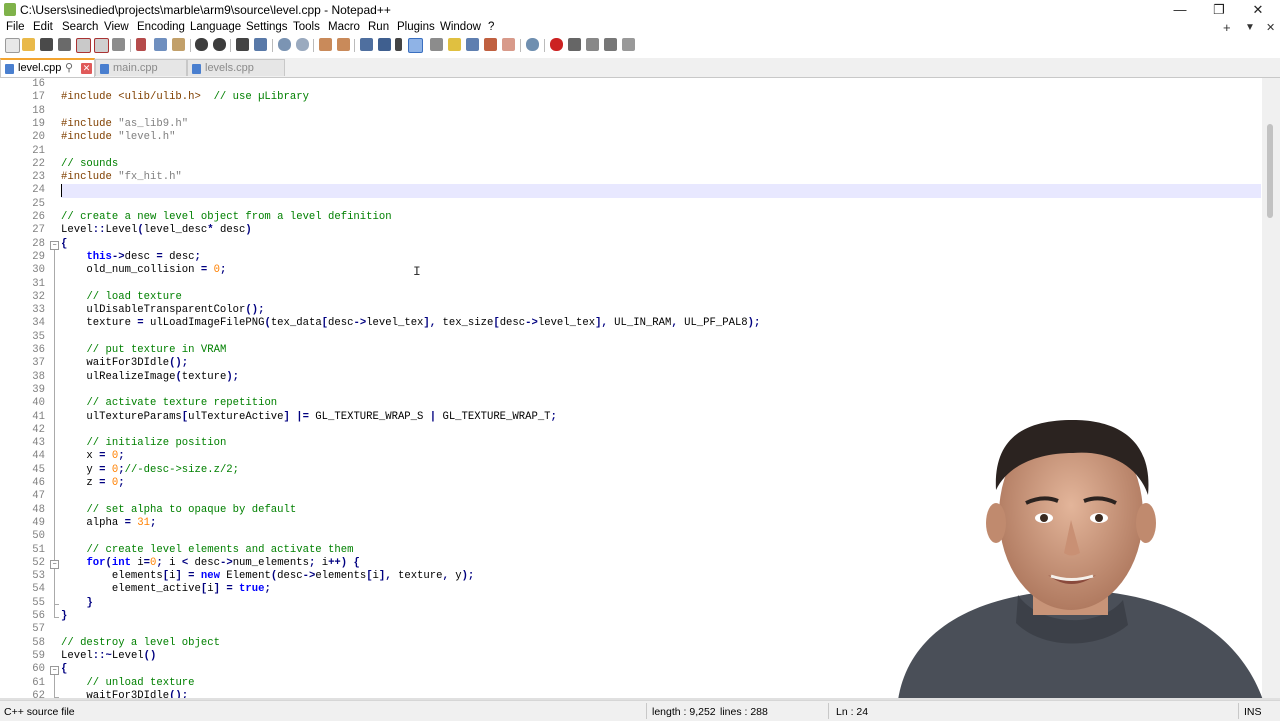 The height and width of the screenshot is (721, 1280). What do you see at coordinates (1219, 10) in the screenshot?
I see `restore-button: ❐` at bounding box center [1219, 10].